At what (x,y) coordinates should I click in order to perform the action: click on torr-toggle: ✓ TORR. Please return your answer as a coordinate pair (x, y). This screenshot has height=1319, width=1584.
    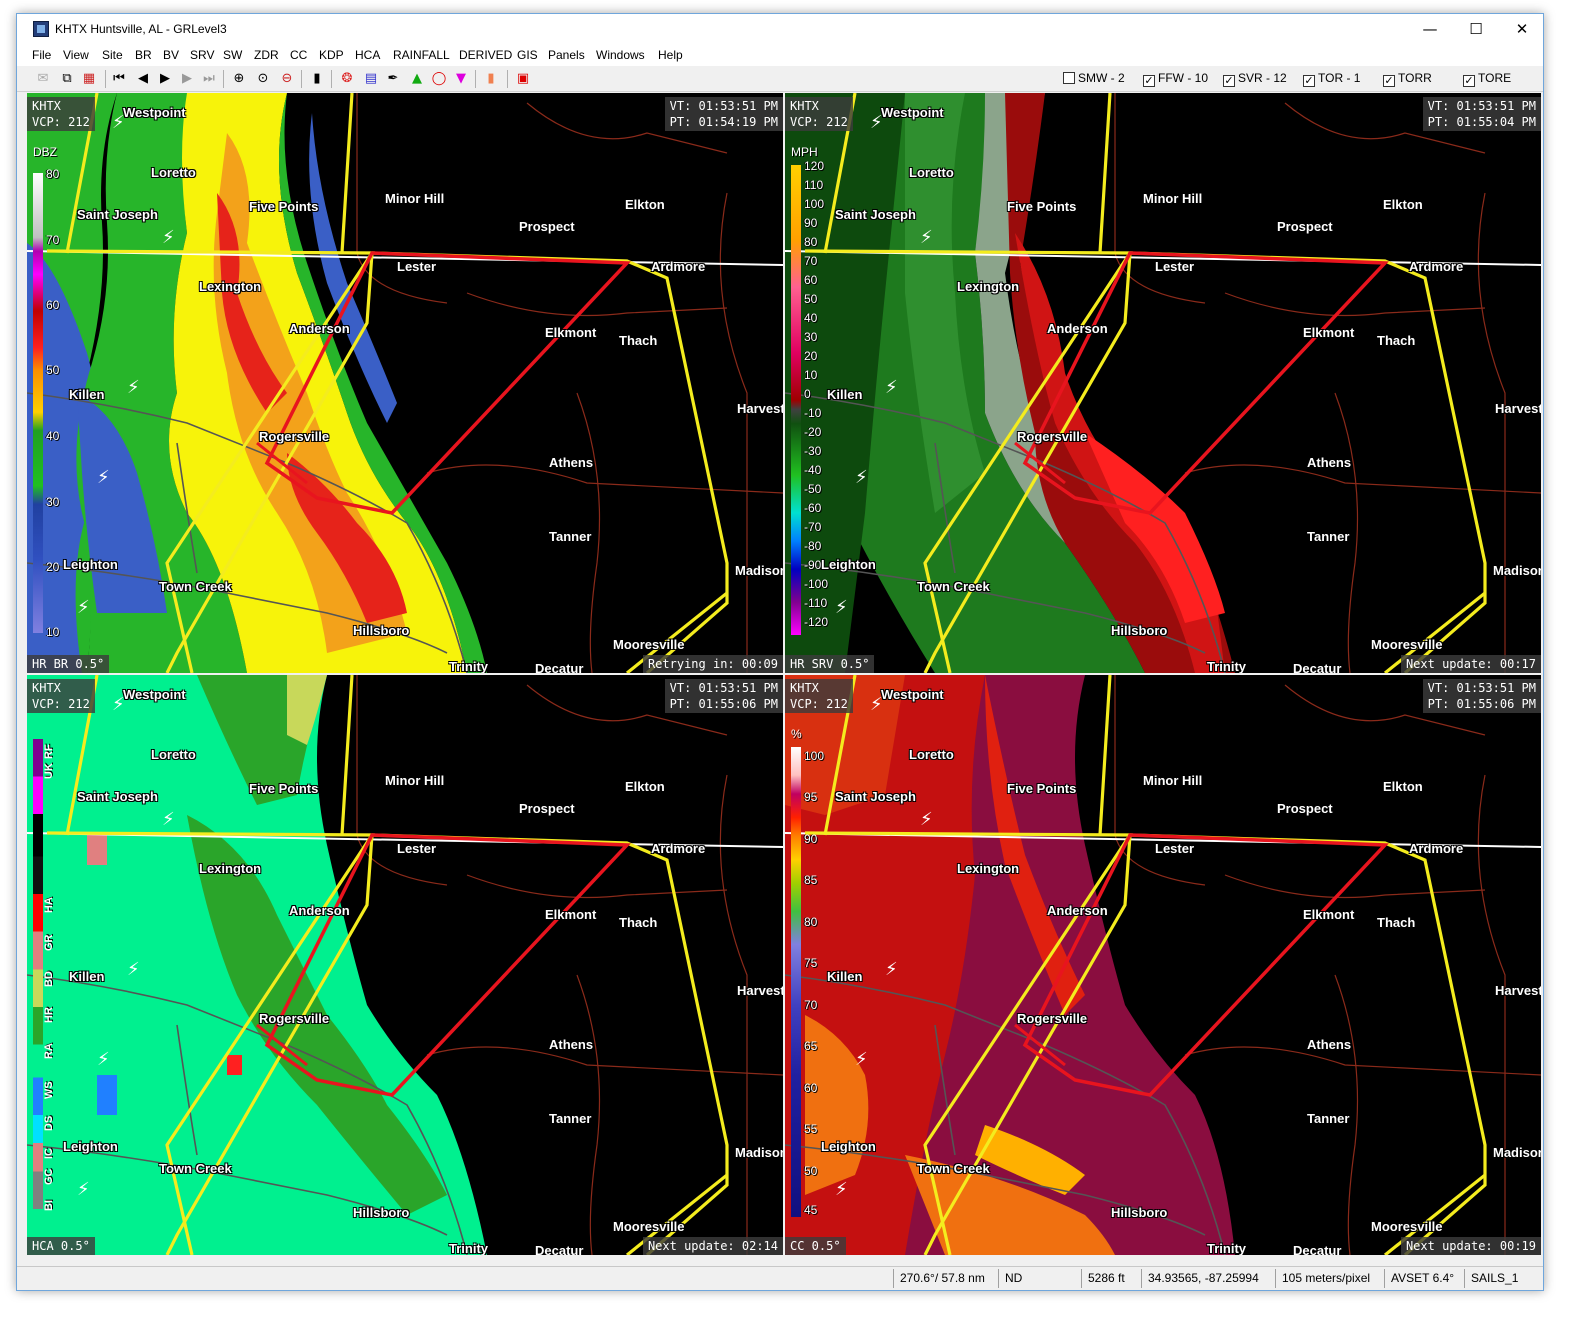
    Looking at the image, I should click on (1407, 79).